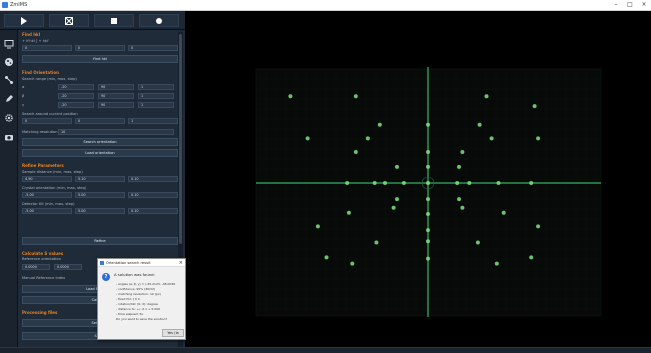 The height and width of the screenshot is (353, 651). Describe the element at coordinates (35, 41) in the screenshot. I see `hkl-formula: + h'hkl [ + hkl'` at that location.